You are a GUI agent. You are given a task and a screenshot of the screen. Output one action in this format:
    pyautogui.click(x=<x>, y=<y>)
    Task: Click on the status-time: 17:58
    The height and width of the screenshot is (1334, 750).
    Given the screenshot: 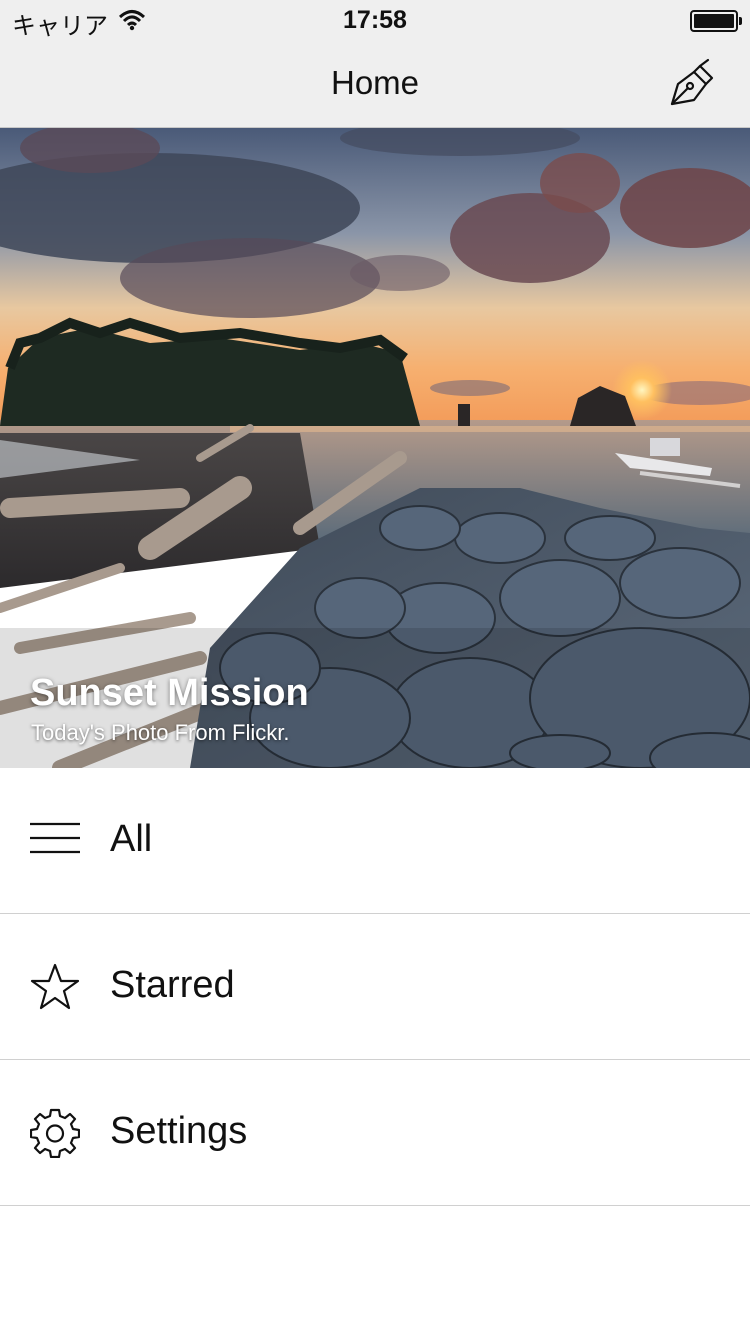 What is the action you would take?
    pyautogui.click(x=375, y=20)
    